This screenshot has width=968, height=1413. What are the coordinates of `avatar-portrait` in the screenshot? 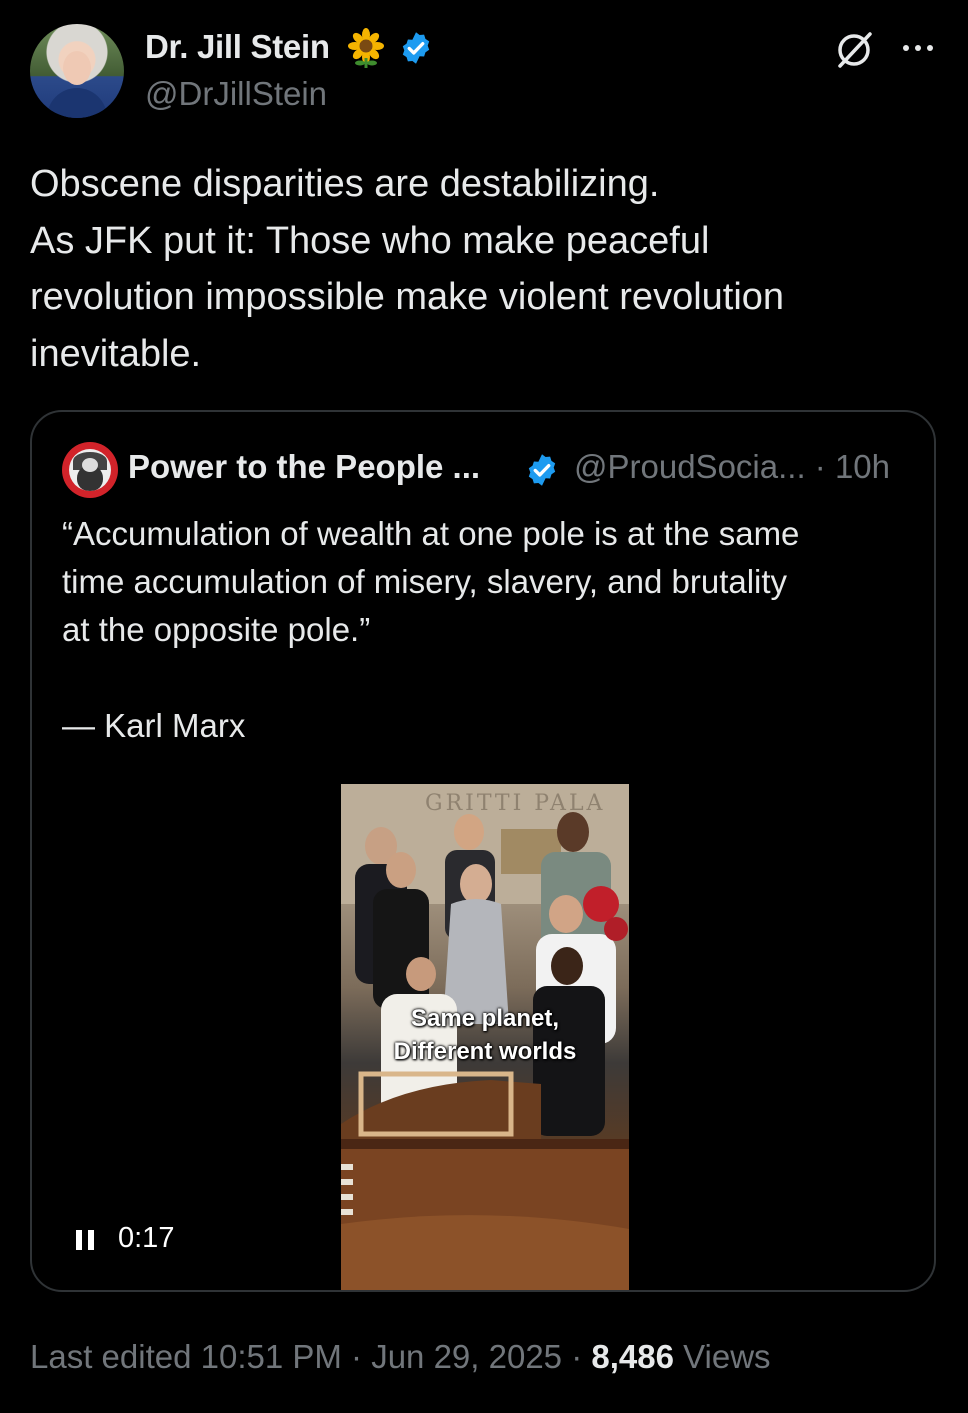 It's located at (90, 470).